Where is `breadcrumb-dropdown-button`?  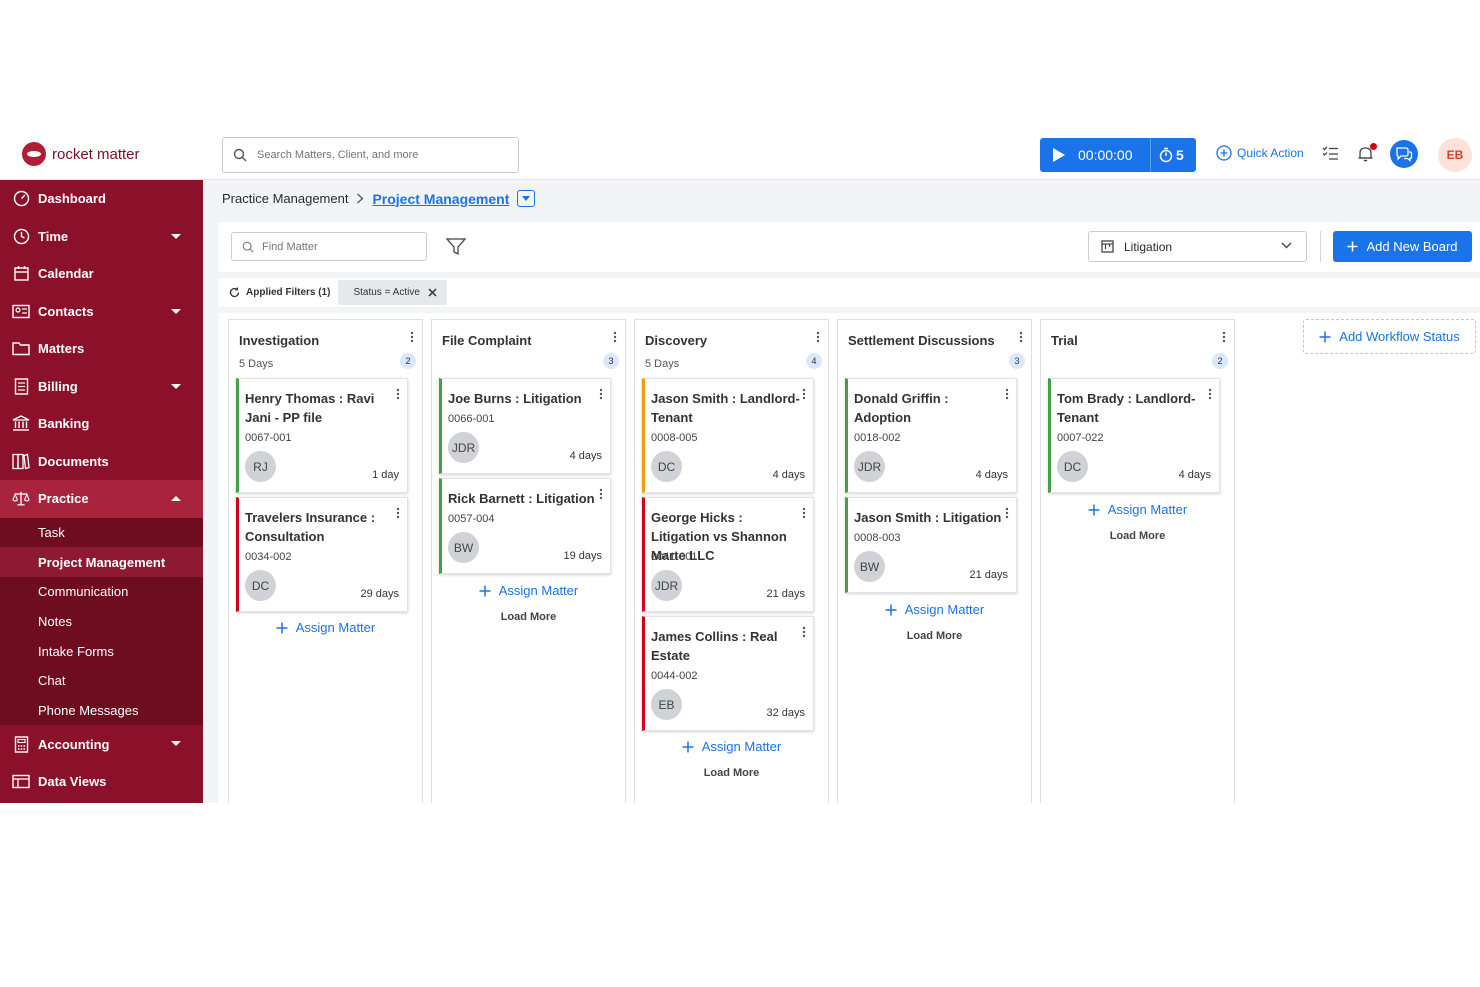 breadcrumb-dropdown-button is located at coordinates (526, 198).